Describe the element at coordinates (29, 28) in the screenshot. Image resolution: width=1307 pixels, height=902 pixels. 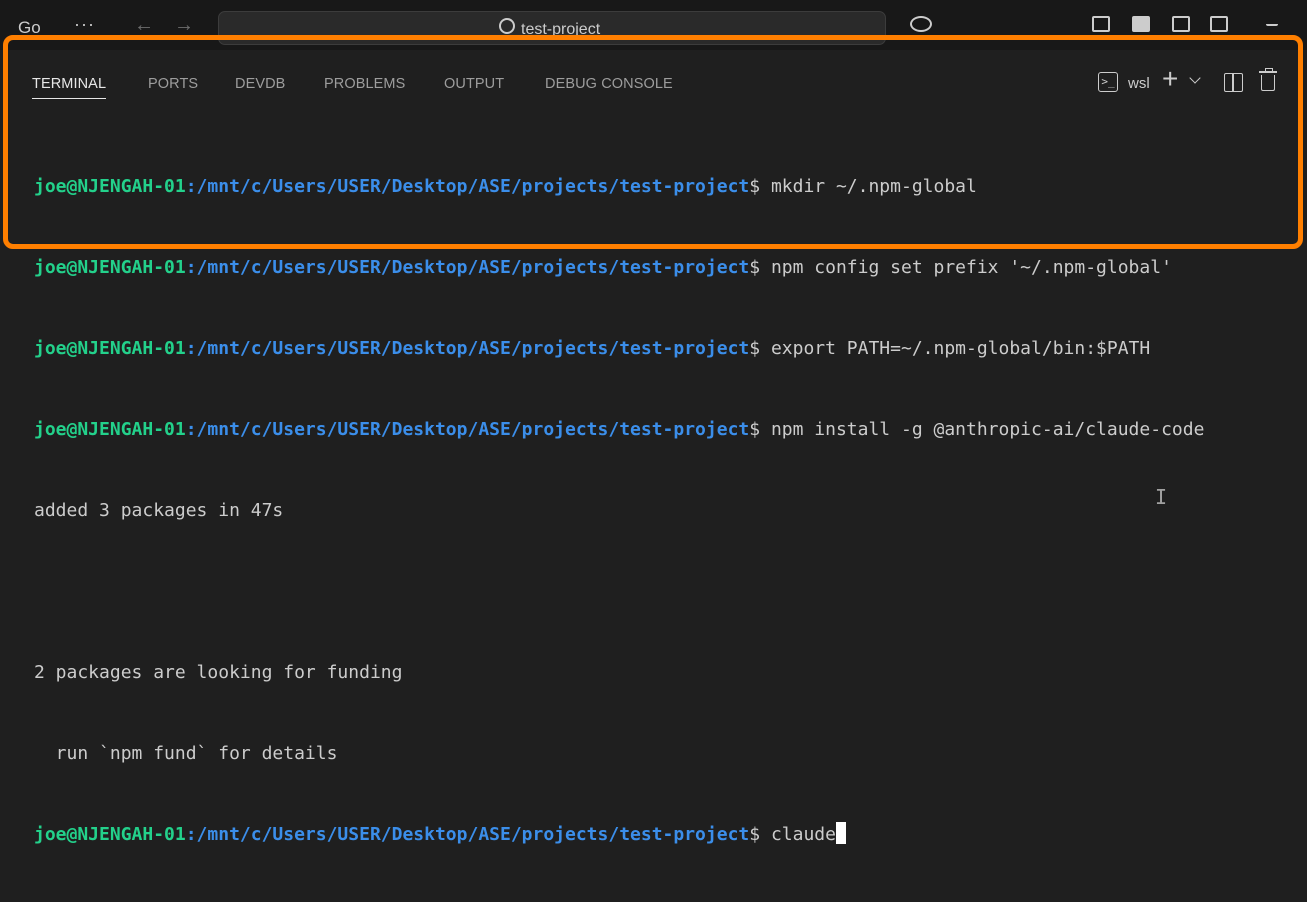
I see `menu-go: Go` at that location.